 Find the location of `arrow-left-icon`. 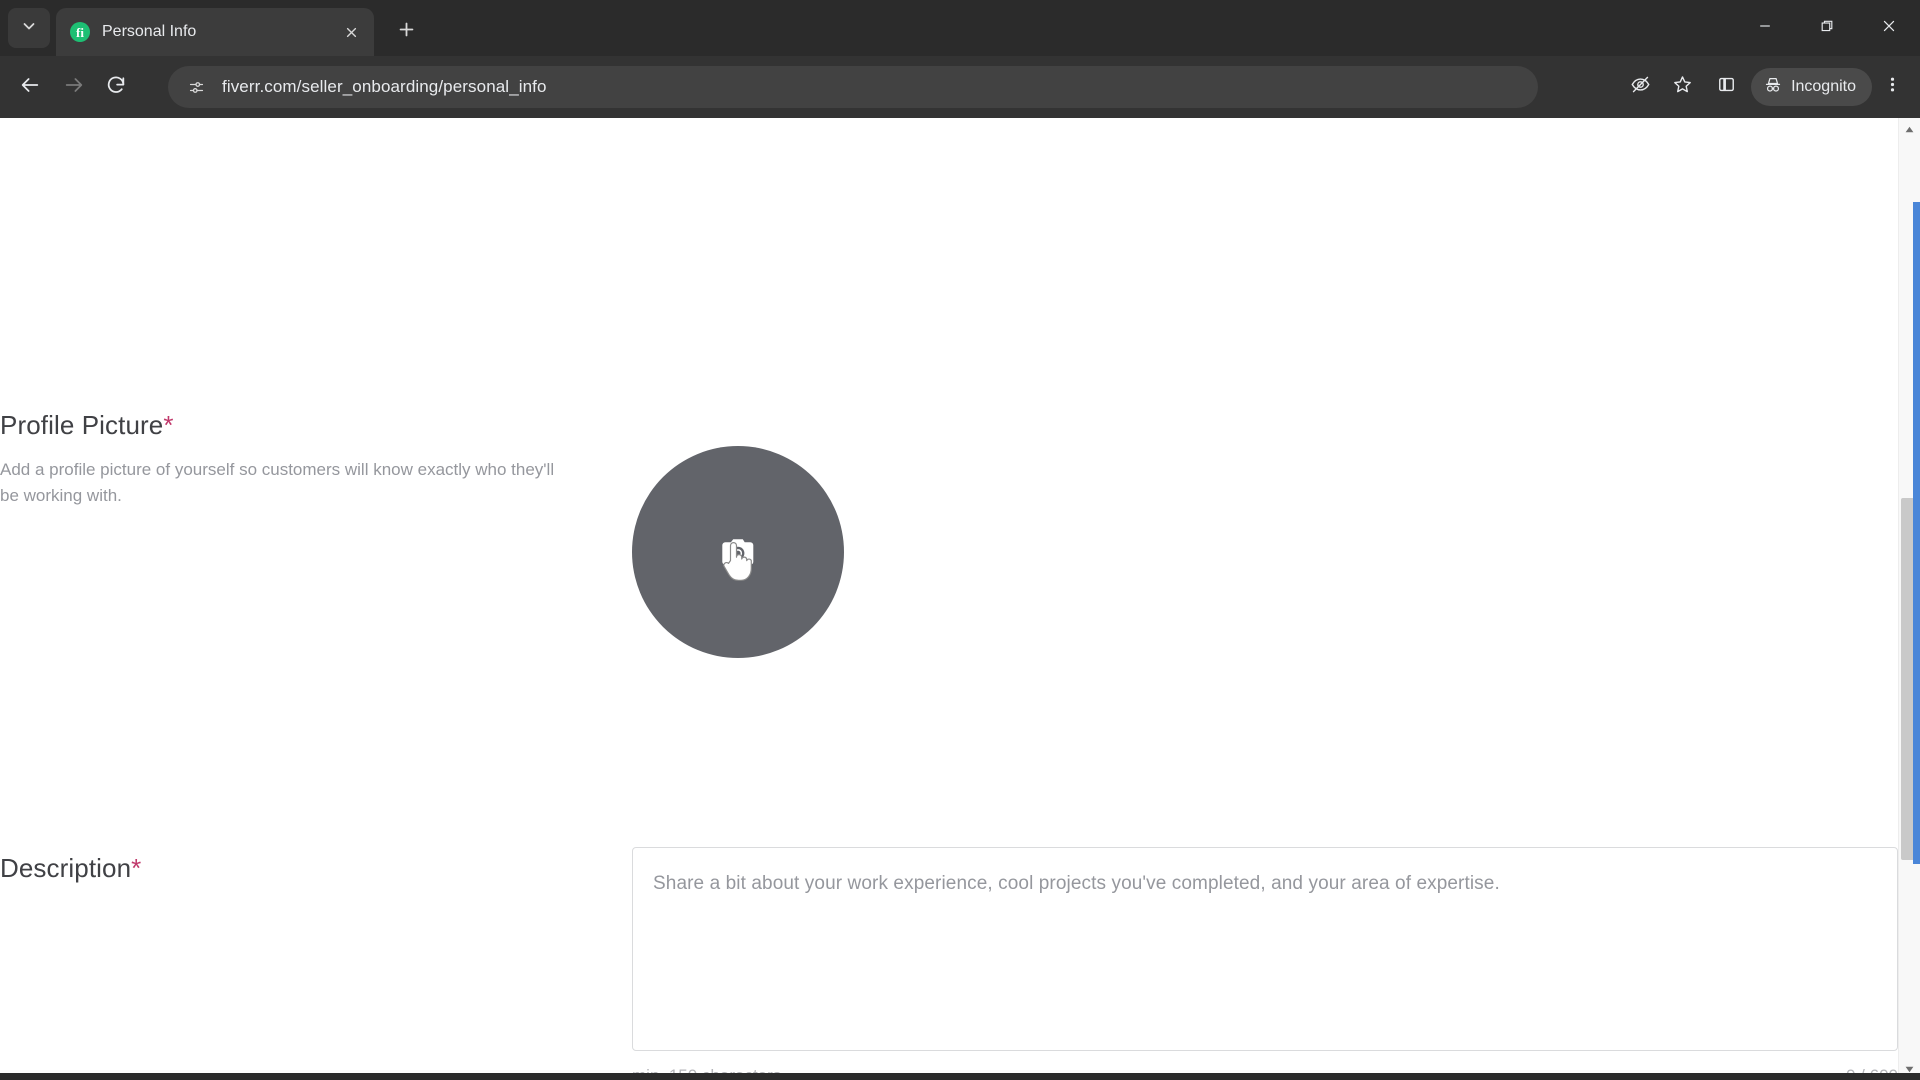

arrow-left-icon is located at coordinates (30, 87).